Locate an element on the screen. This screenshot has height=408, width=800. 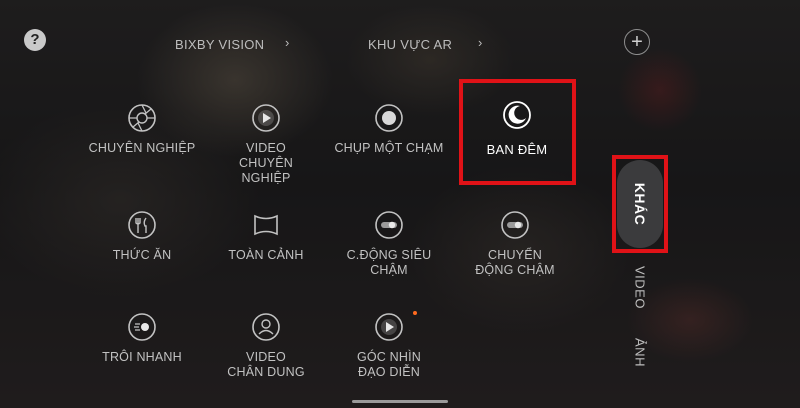
slow-mo-icon is located at coordinates (515, 225).